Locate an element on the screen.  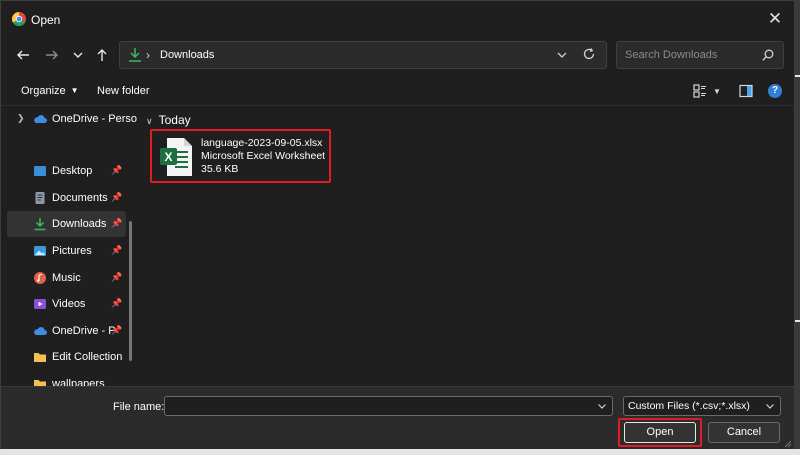
background-window-bottom is located at coordinates (400, 452).